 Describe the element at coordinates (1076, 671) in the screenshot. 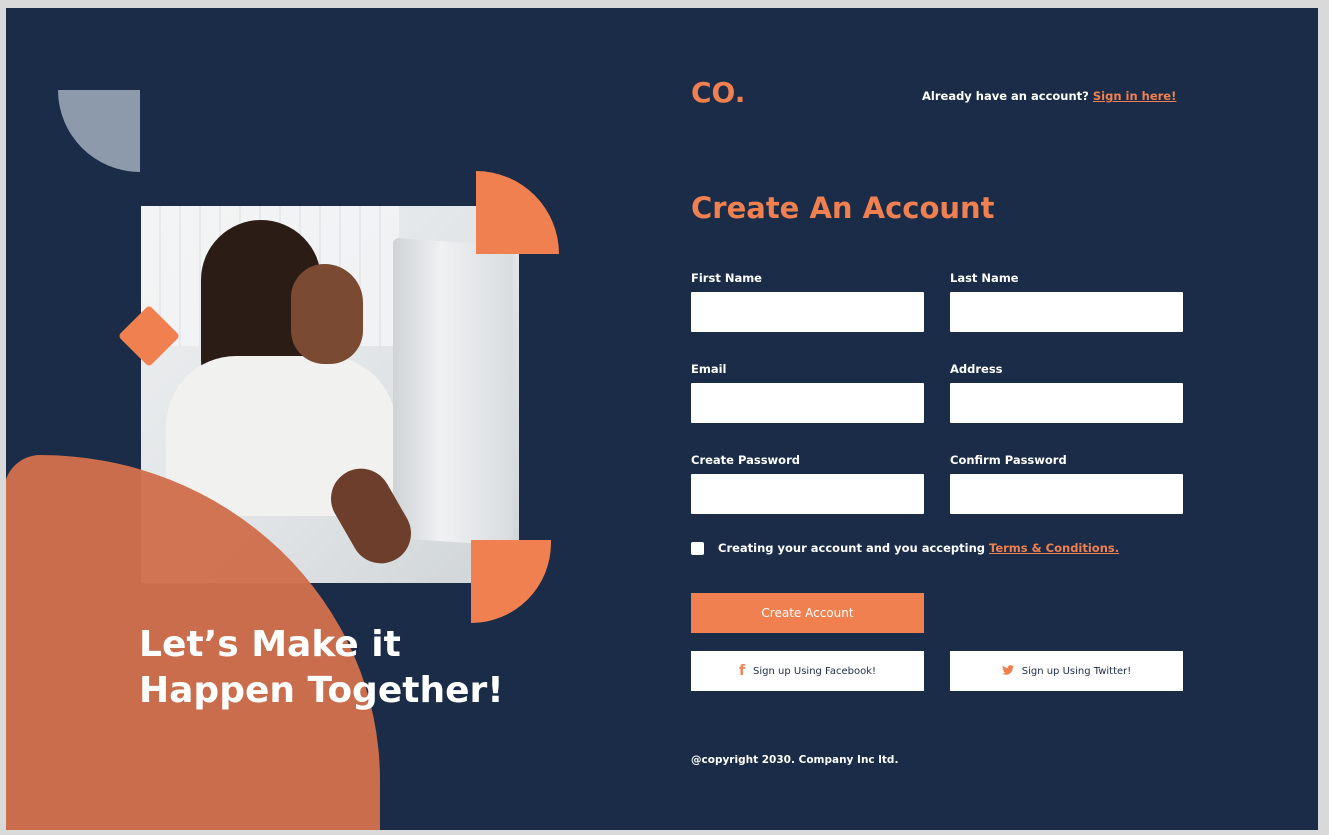

I see `twitter-signup-label: Sign up Using Twitter!` at that location.